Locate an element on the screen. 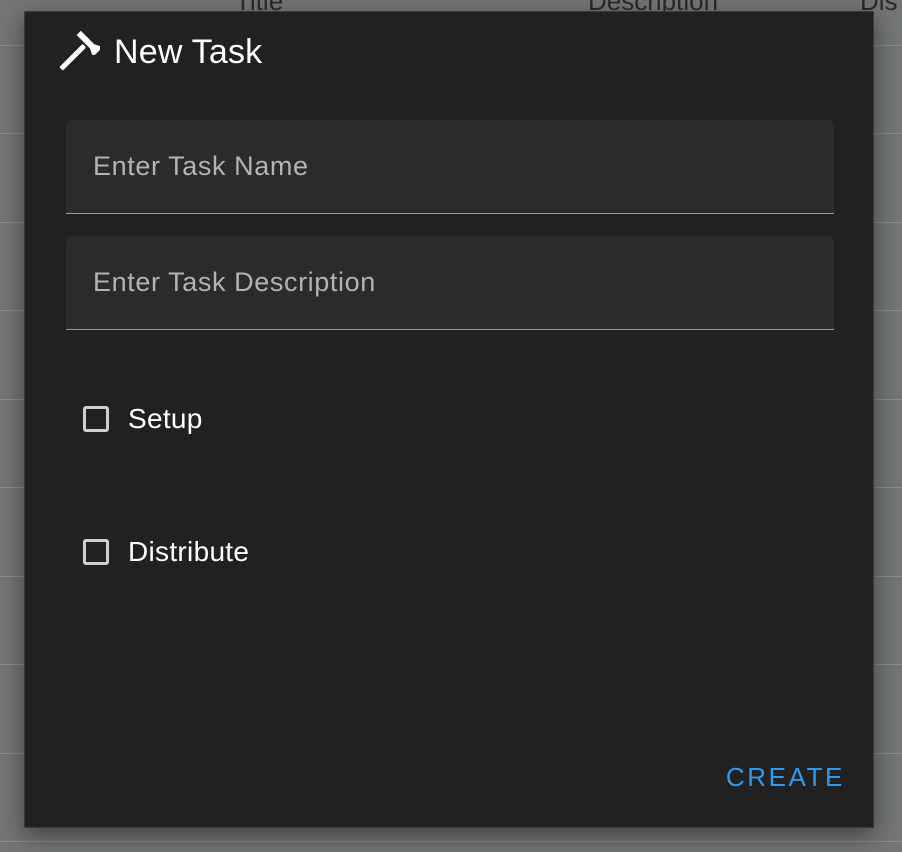 The image size is (902, 852). distribute-checkbox-label: Distribute is located at coordinates (189, 551).